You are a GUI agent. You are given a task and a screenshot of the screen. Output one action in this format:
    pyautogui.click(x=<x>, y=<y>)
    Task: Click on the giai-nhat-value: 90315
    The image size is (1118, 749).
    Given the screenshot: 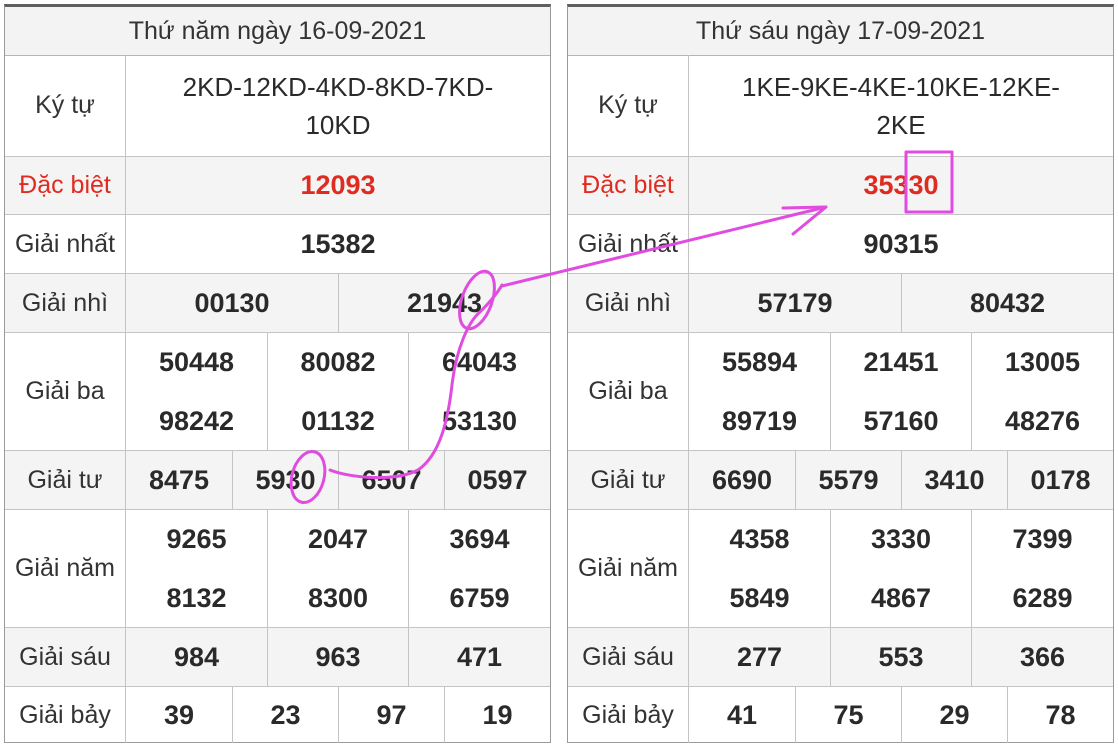 What is the action you would take?
    pyautogui.click(x=901, y=243)
    